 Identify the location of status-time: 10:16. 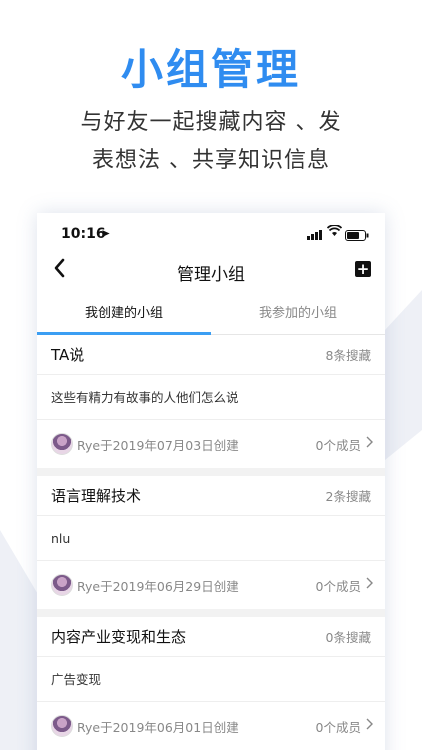
(83, 234).